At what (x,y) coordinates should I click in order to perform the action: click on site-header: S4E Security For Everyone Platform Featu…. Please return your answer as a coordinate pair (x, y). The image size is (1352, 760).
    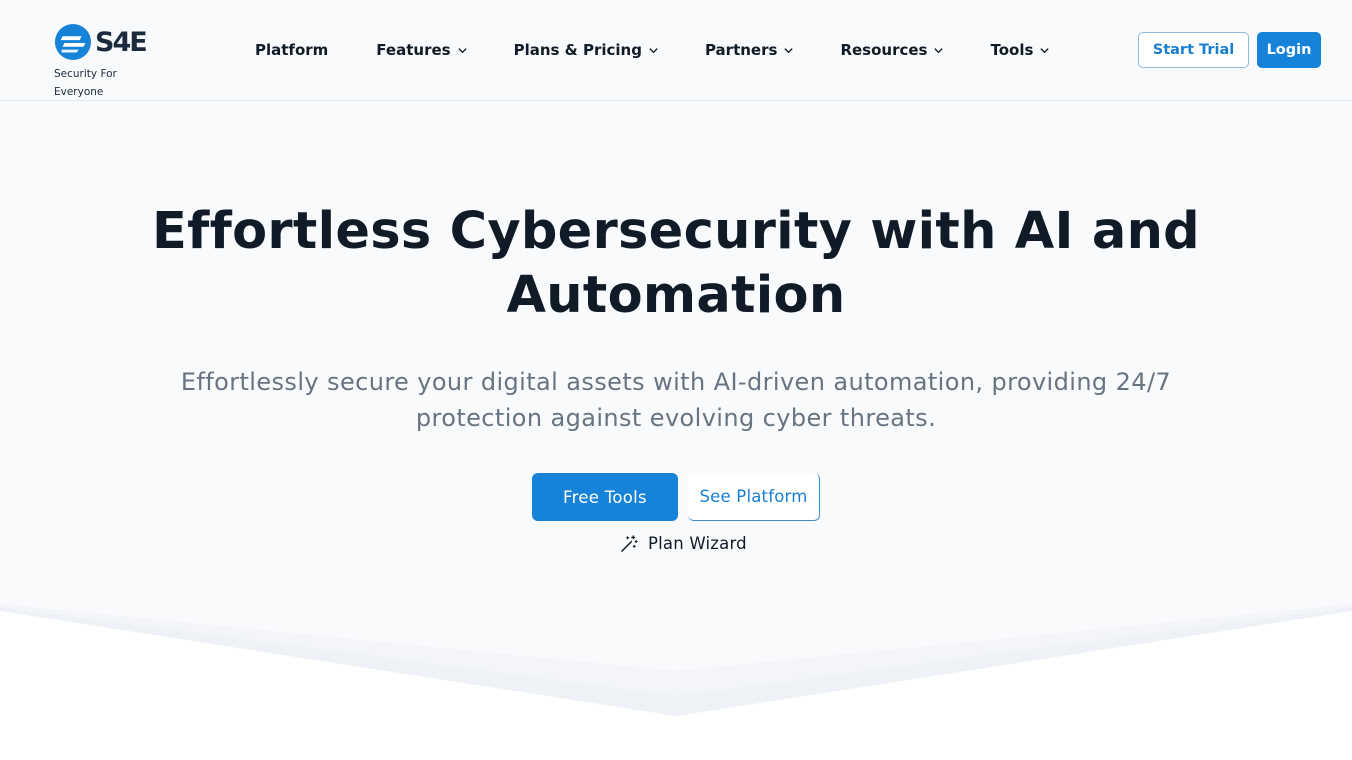
    Looking at the image, I should click on (676, 50).